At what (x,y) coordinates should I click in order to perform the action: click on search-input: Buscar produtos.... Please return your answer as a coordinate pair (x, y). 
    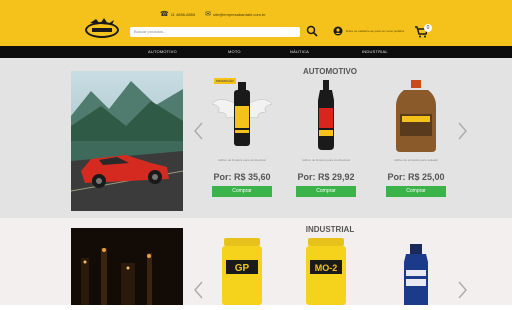
    Looking at the image, I should click on (215, 32).